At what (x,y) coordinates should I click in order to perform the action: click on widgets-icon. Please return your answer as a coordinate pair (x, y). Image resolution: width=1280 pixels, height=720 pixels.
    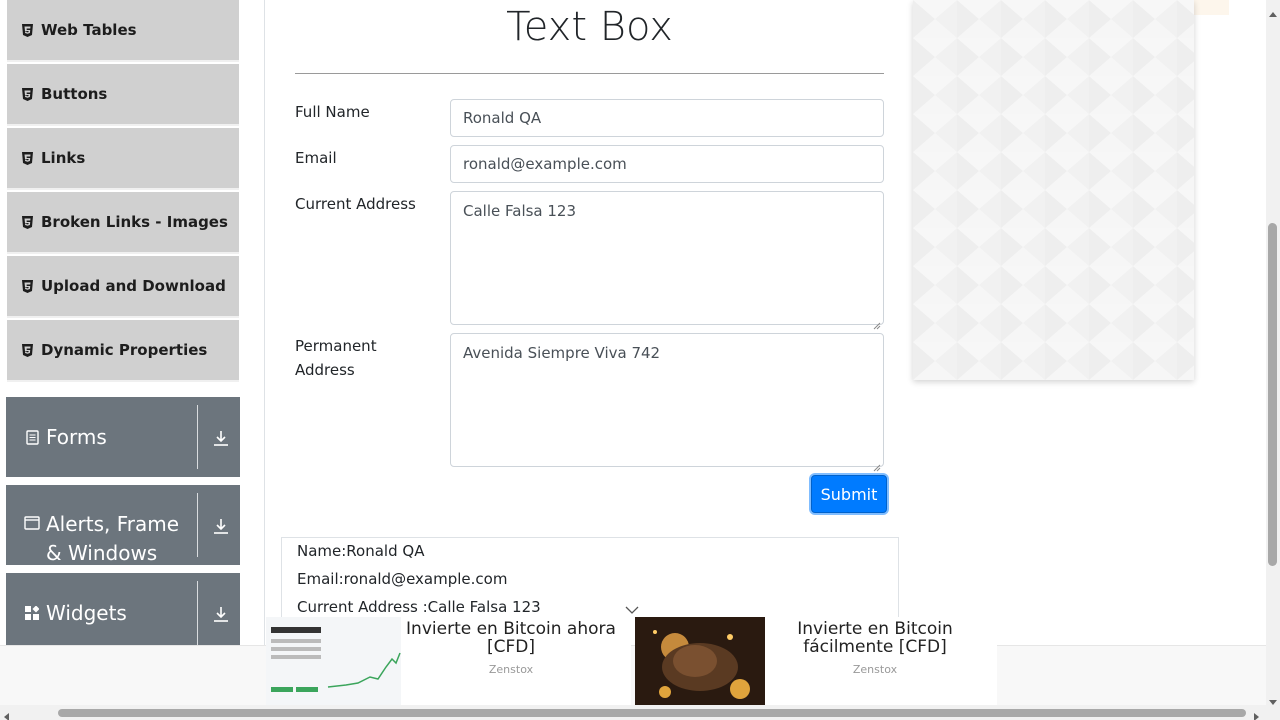
    Looking at the image, I should click on (32, 613).